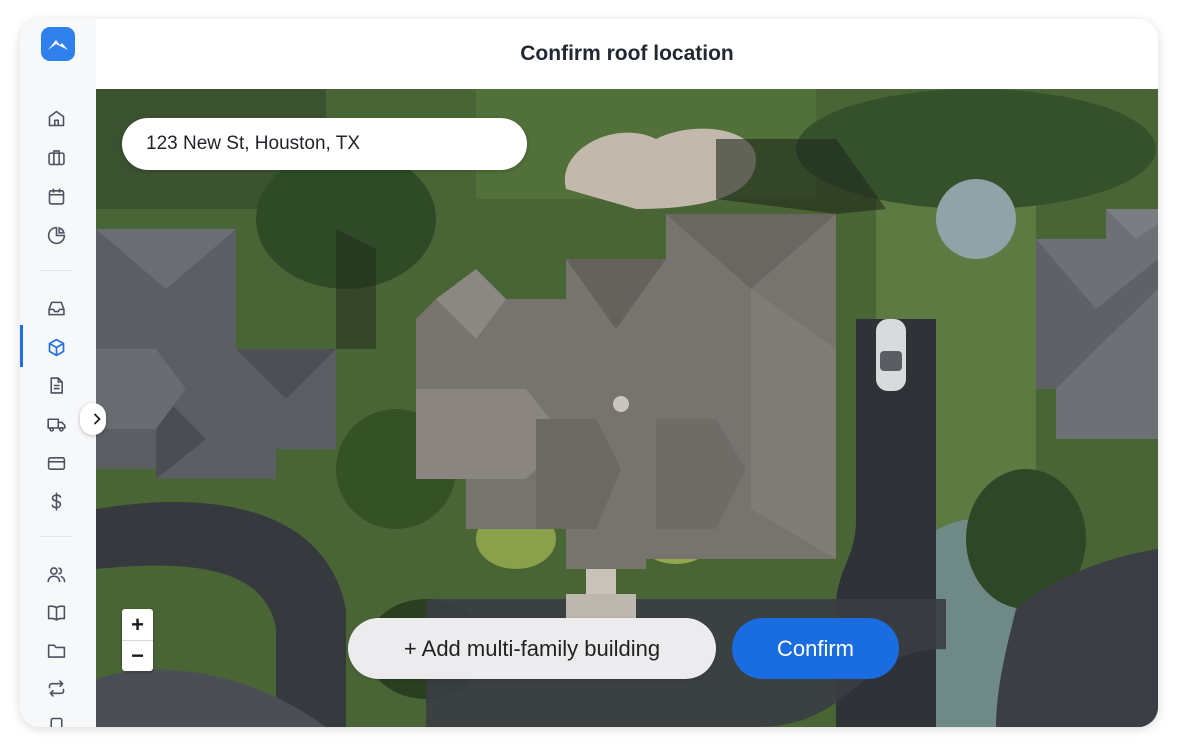  What do you see at coordinates (56, 424) in the screenshot?
I see `truck-icon` at bounding box center [56, 424].